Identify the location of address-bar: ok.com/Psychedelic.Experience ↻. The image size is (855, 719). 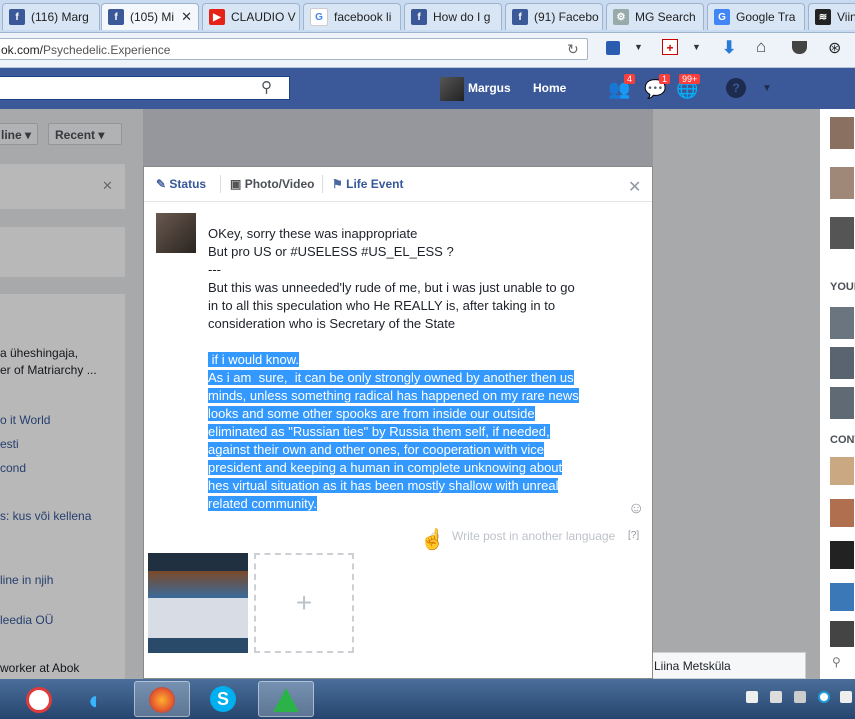
(294, 49).